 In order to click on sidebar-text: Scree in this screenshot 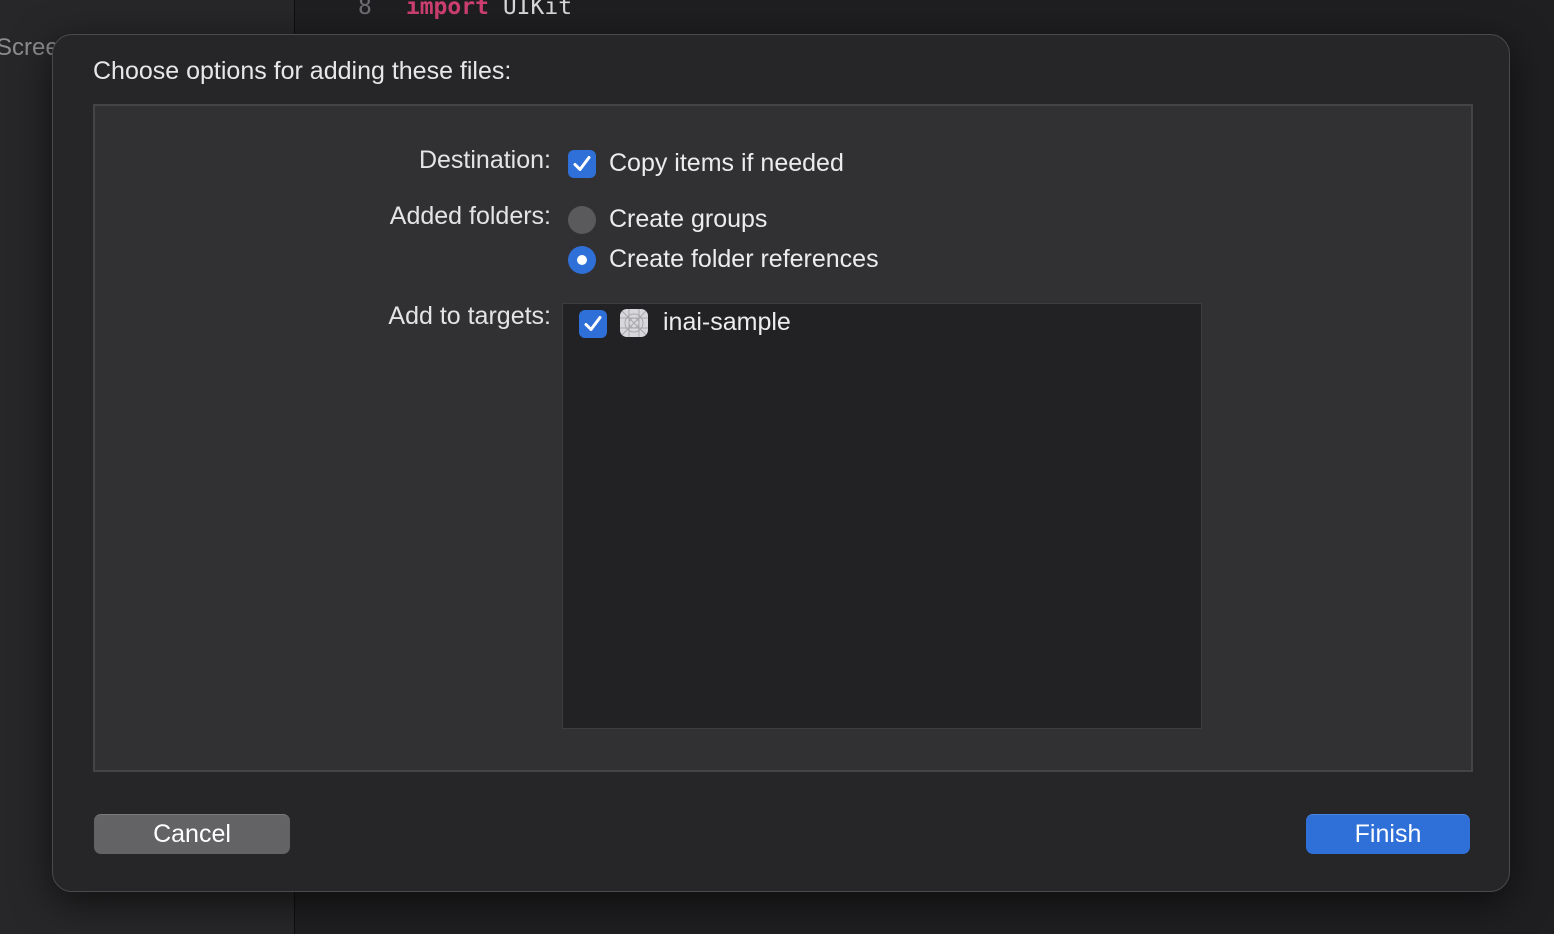, I will do `click(29, 47)`.